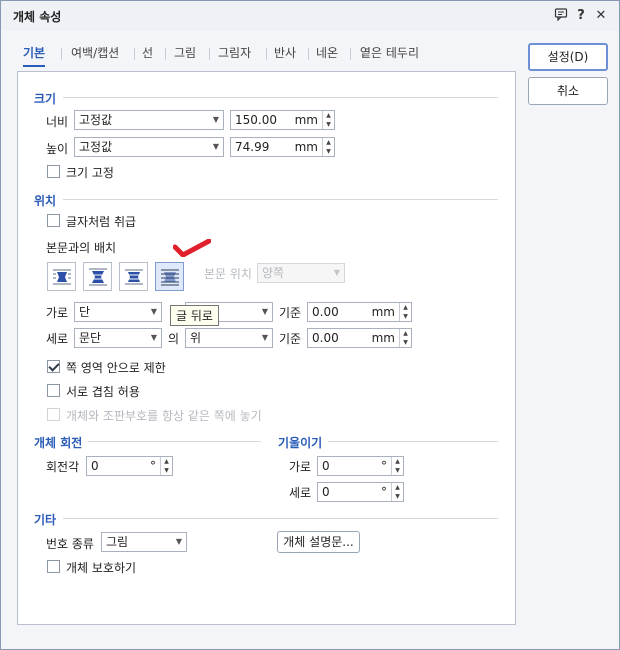  Describe the element at coordinates (252, 147) in the screenshot. I see `height-value: 74.99` at that location.